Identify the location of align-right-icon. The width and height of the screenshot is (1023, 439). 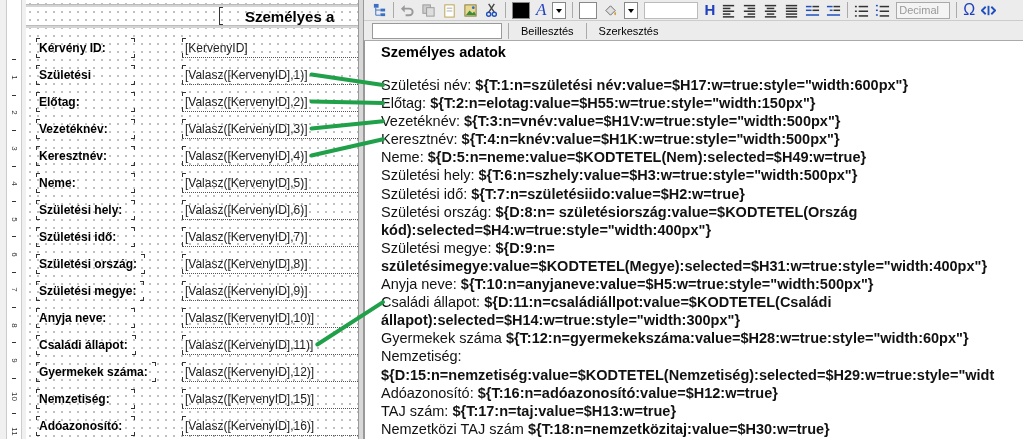
(750, 10).